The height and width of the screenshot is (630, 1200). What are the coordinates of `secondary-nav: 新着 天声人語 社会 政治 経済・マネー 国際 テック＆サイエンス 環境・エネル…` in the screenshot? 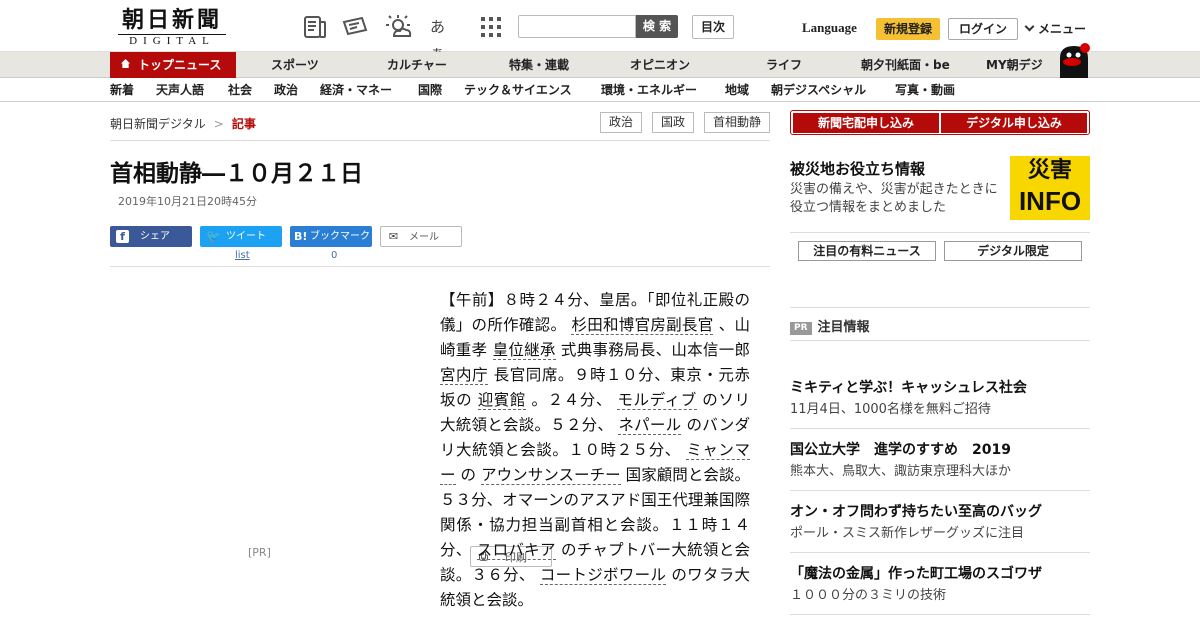 It's located at (600, 90).